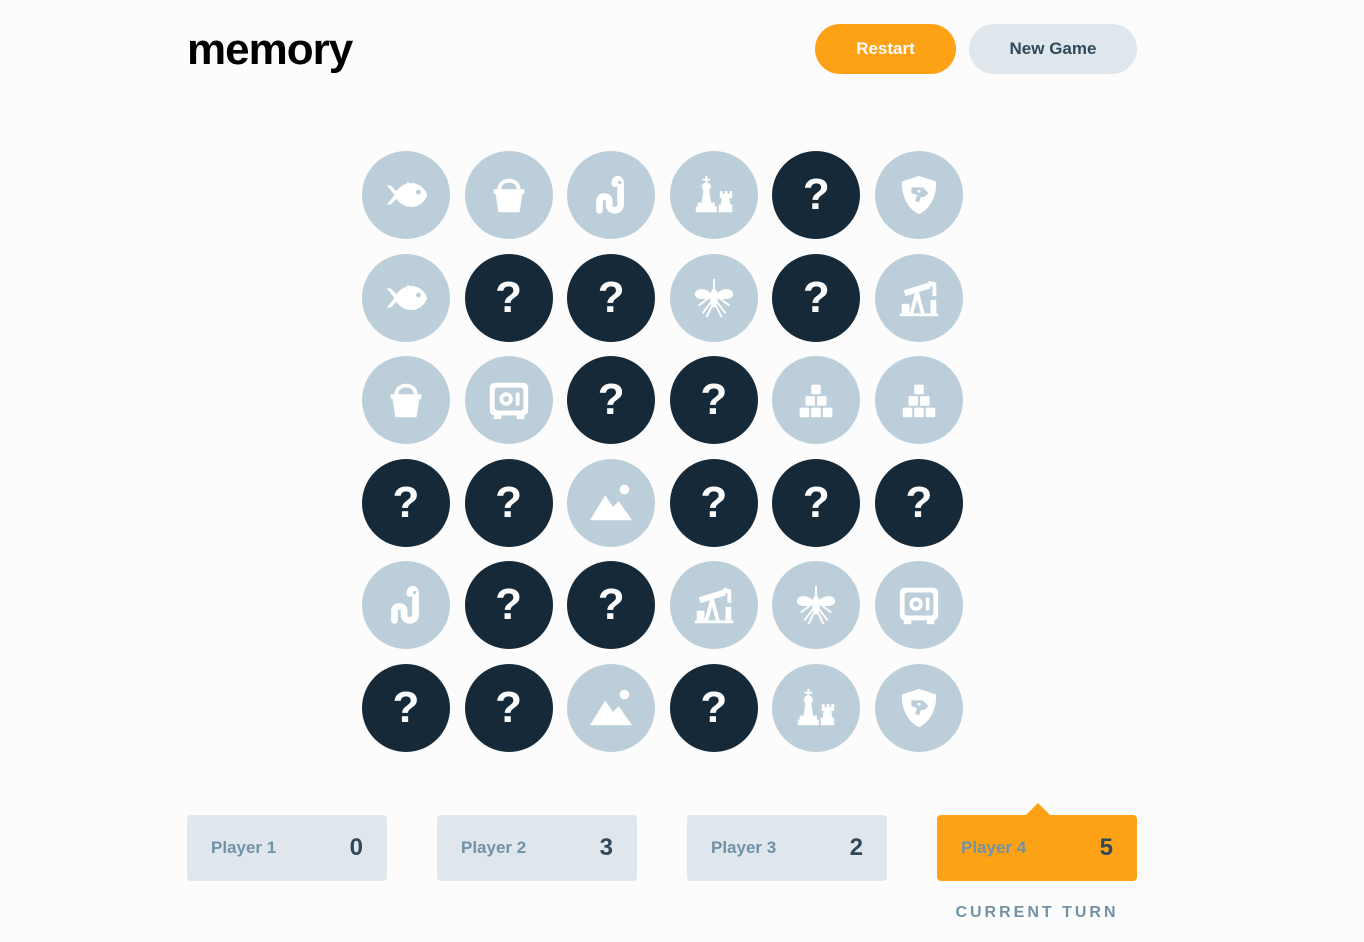 This screenshot has width=1364, height=942. Describe the element at coordinates (270, 49) in the screenshot. I see `app-logo: memory` at that location.